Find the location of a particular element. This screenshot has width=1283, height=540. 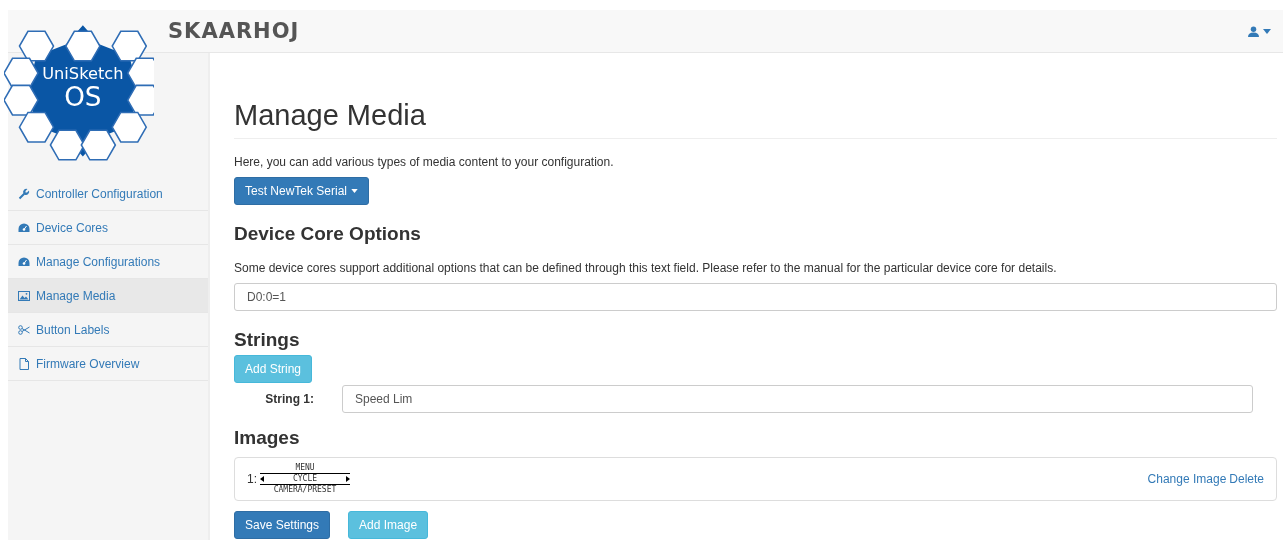

description-text: Some device cores support additional options that can be defined through this text field. Please refer to the manual for the particular device core for details. is located at coordinates (646, 268).